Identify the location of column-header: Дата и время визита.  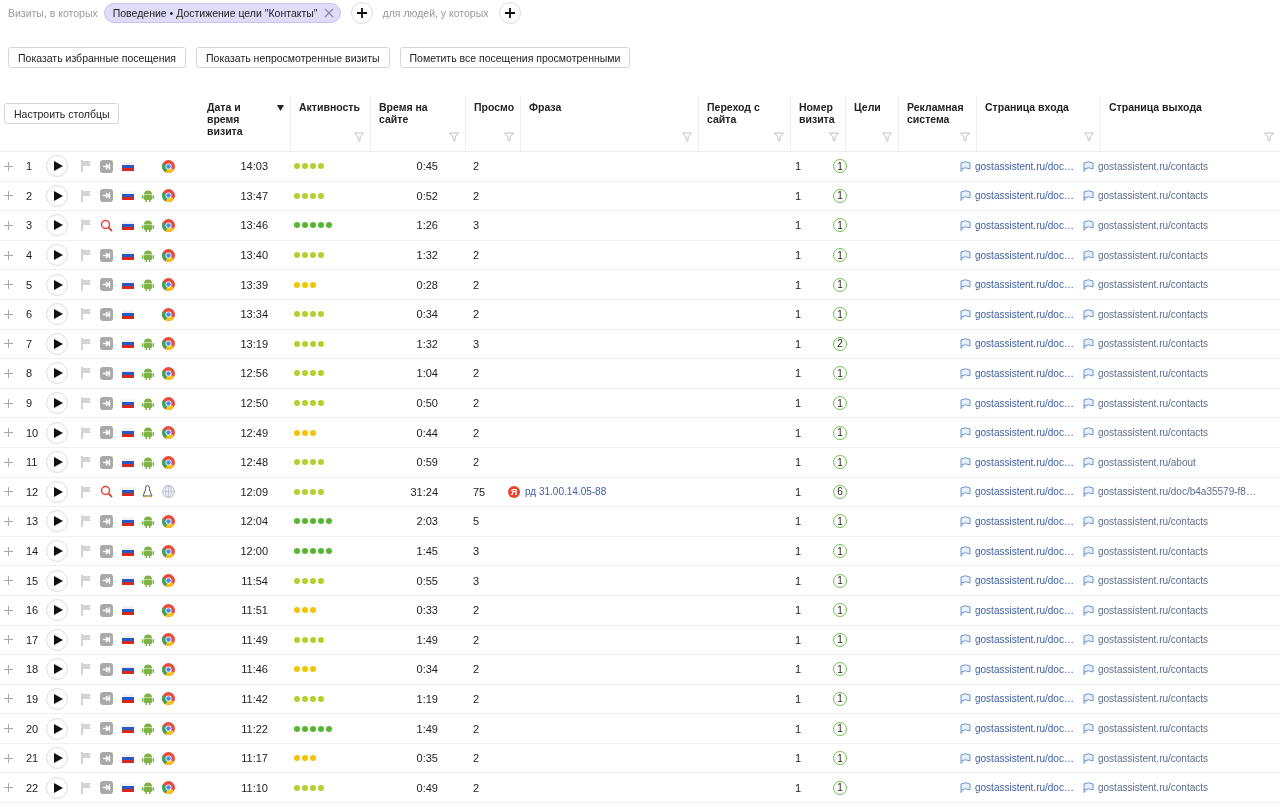
(245, 123).